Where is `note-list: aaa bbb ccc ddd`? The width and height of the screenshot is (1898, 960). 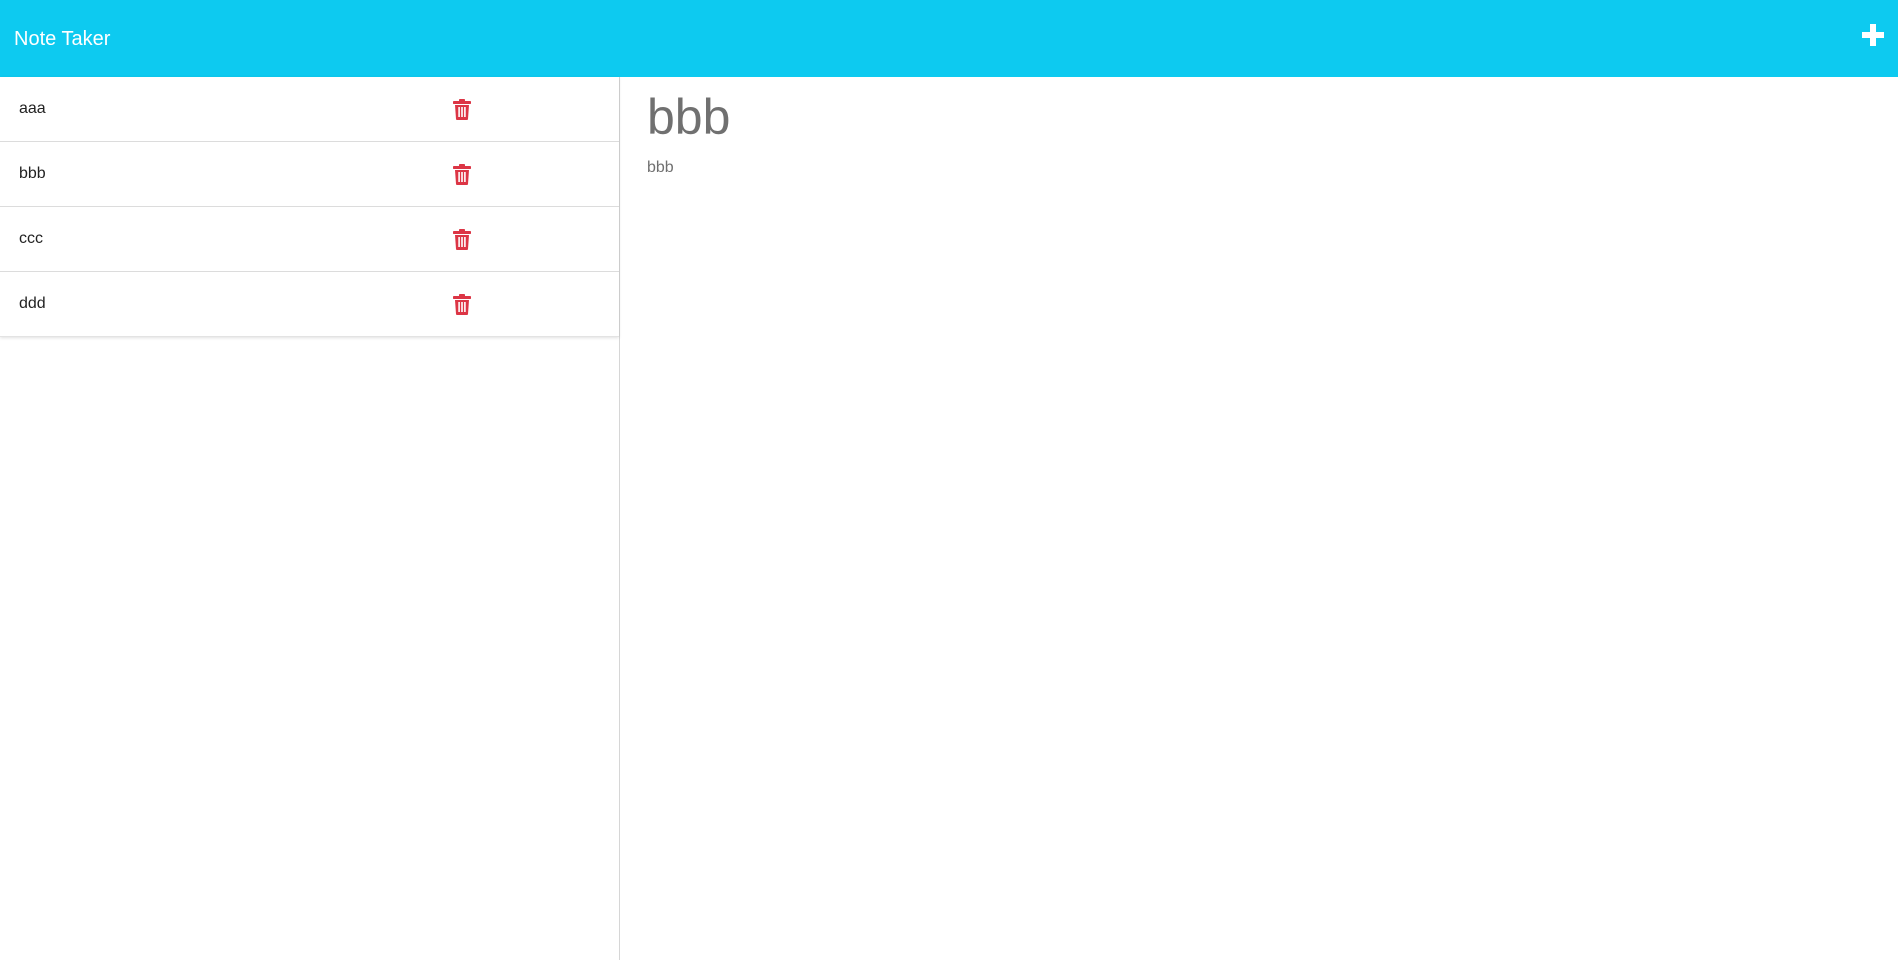
note-list: aaa bbb ccc ddd is located at coordinates (309, 207).